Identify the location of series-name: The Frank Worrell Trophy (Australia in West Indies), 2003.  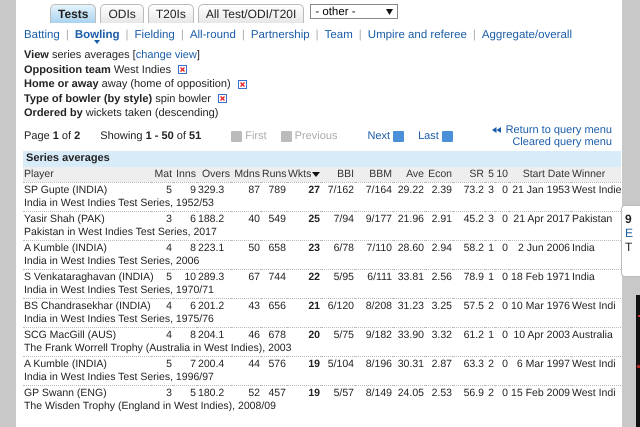
(158, 348).